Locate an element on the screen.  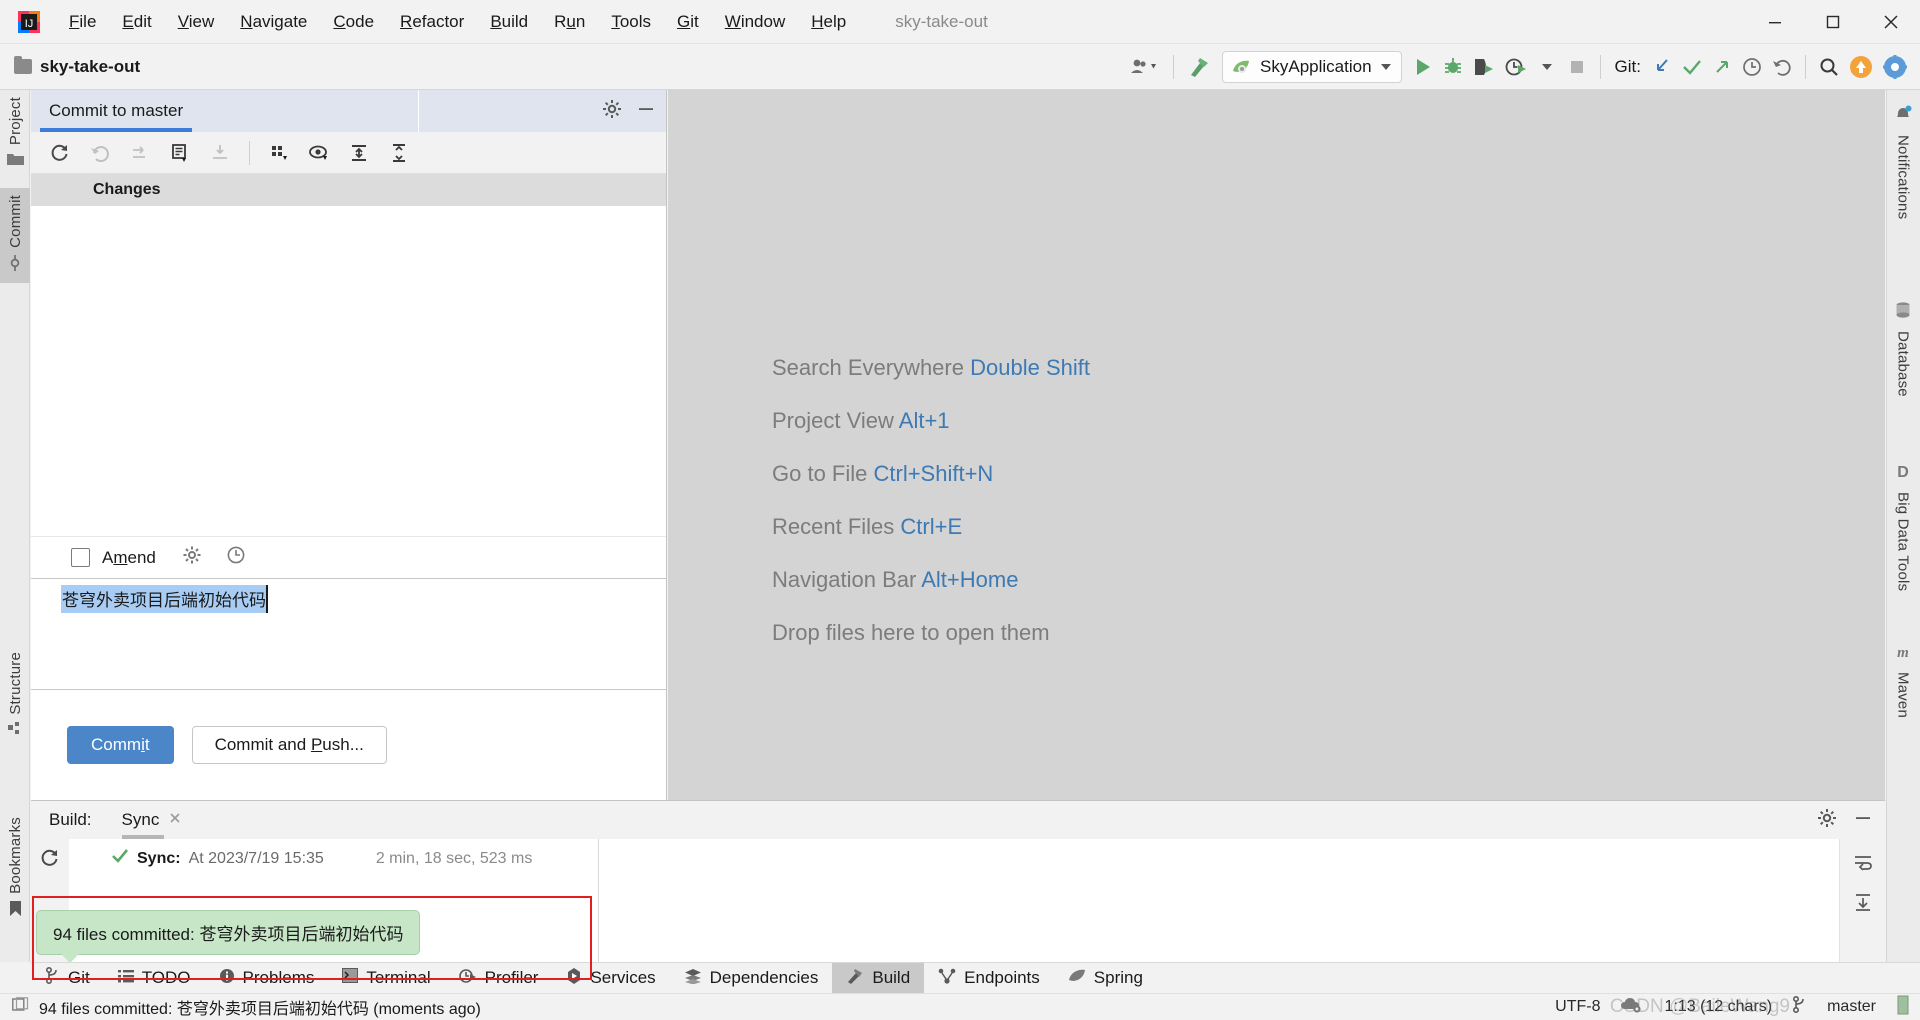
rerun-icon is located at coordinates (50, 860).